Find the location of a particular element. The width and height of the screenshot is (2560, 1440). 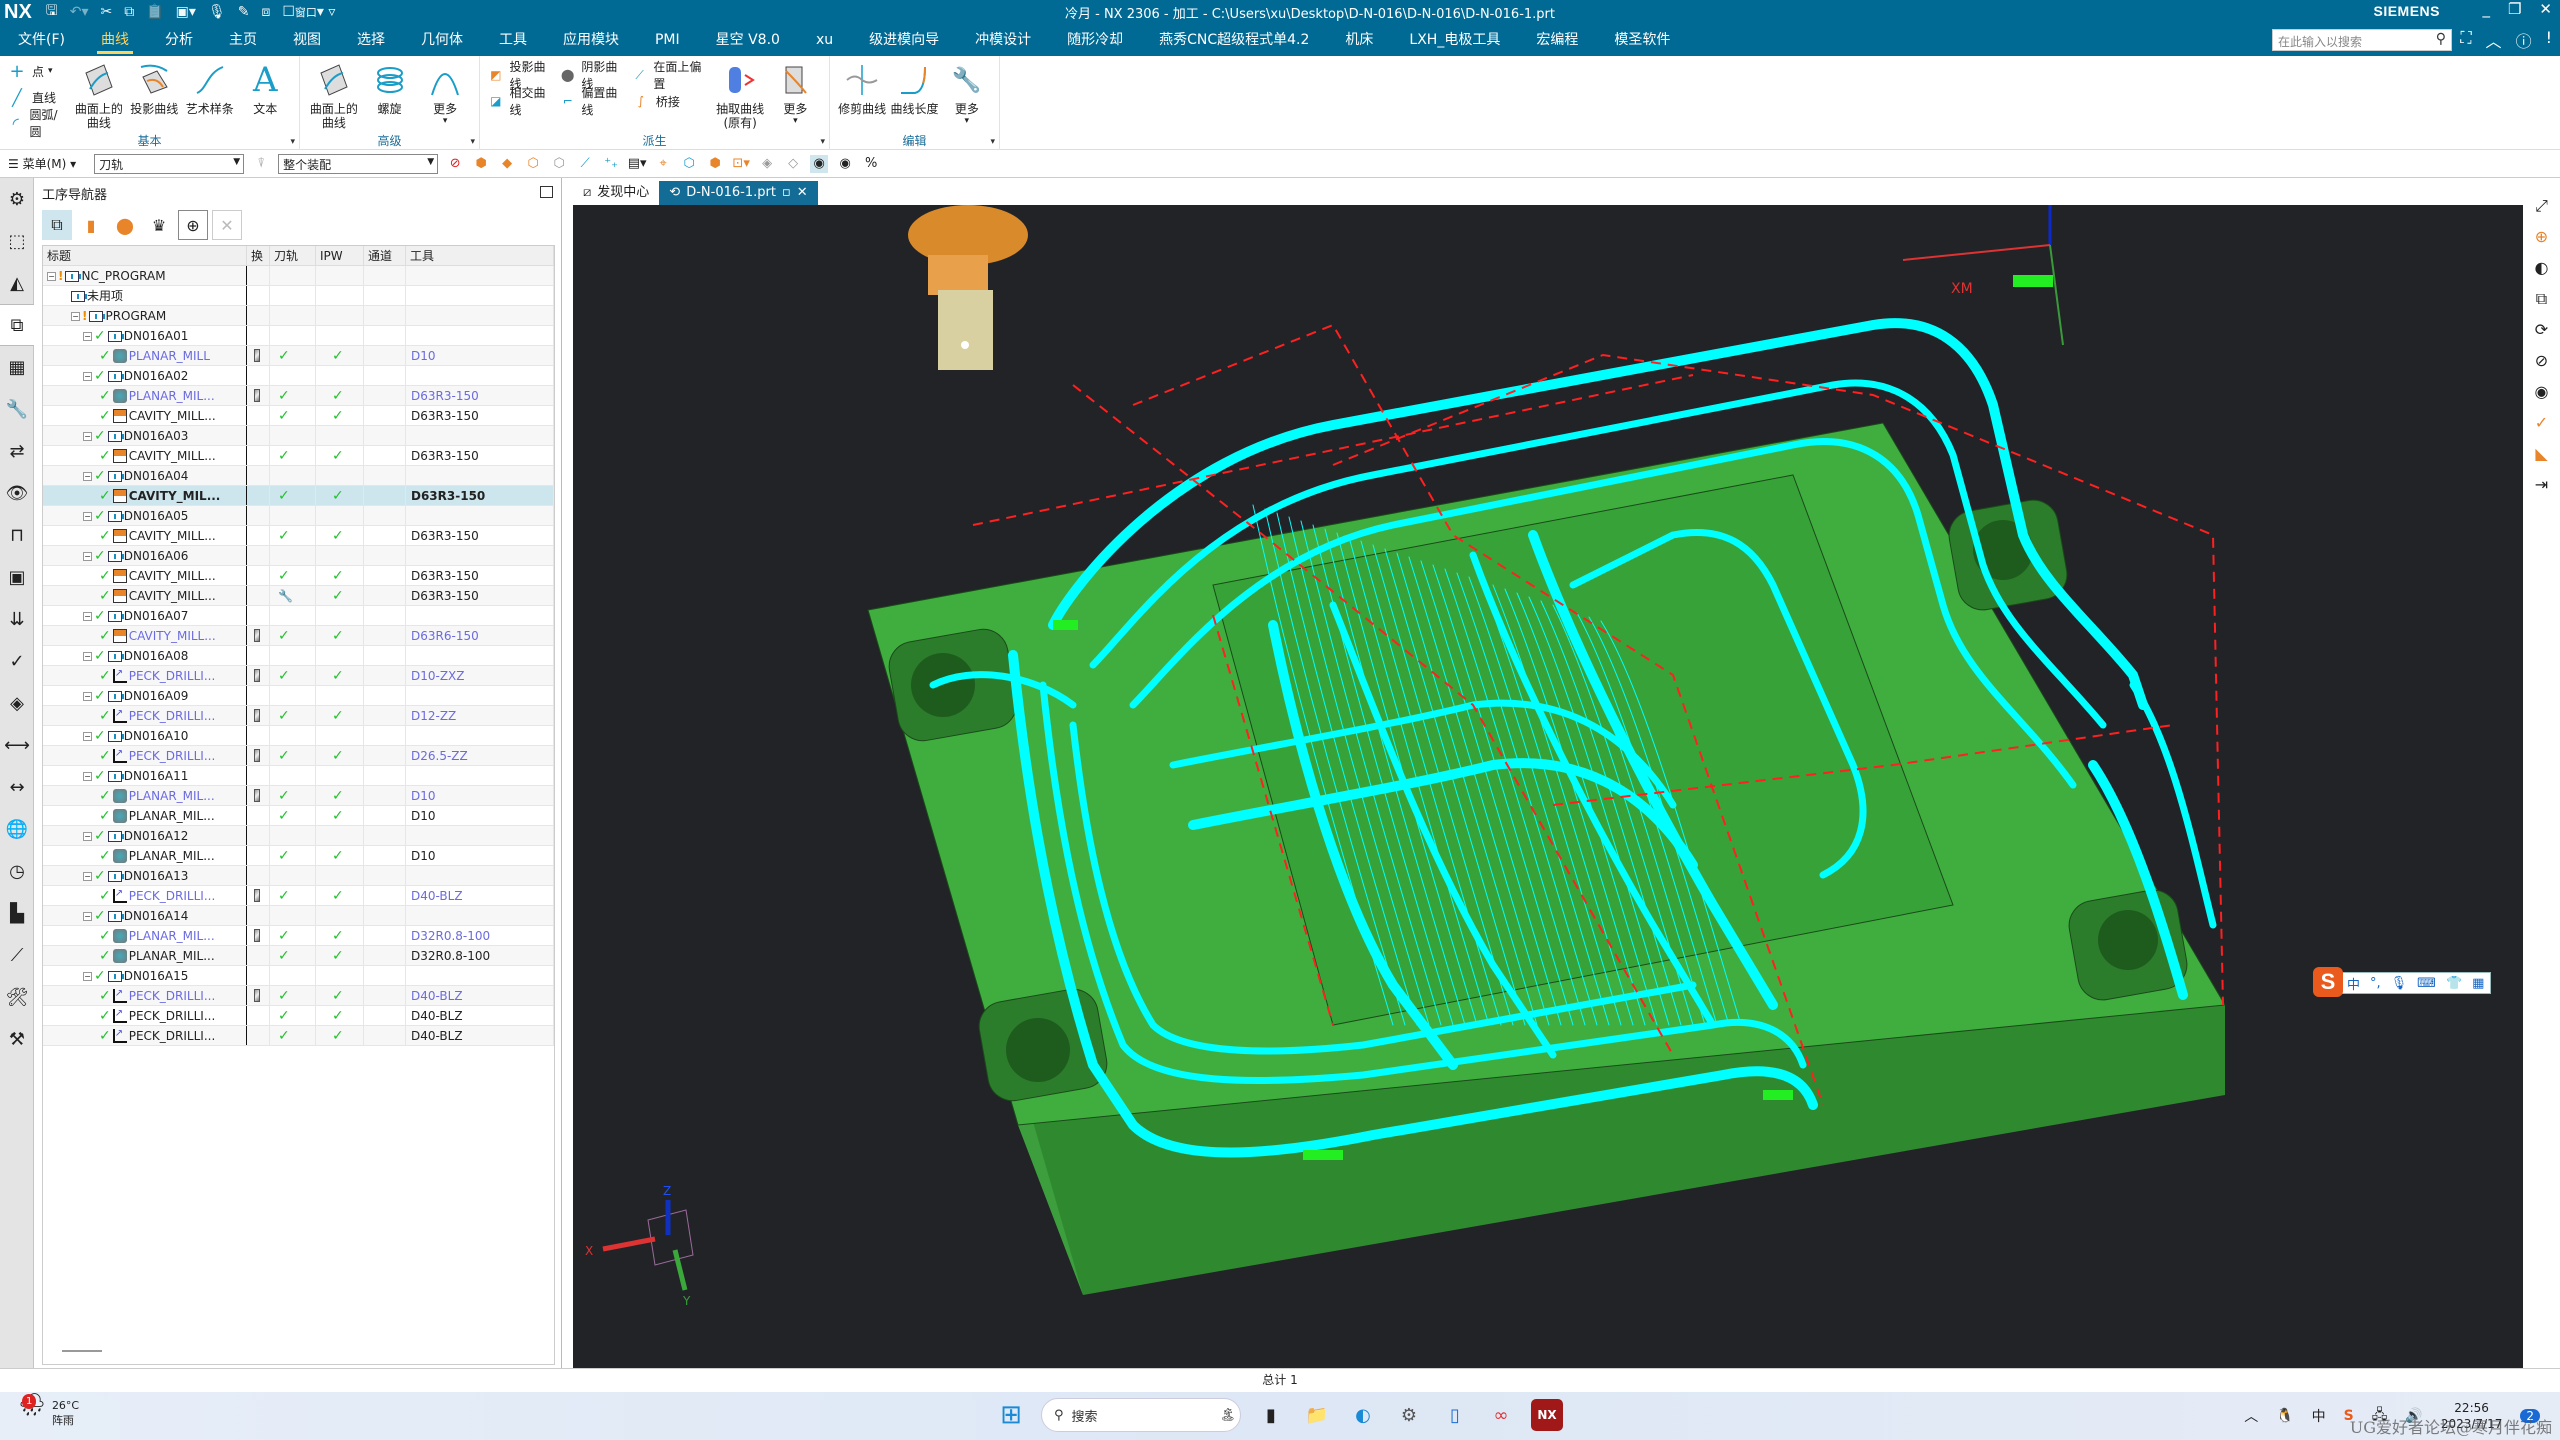

window-menu: ☐窗口▾ ▿ is located at coordinates (308, 12).